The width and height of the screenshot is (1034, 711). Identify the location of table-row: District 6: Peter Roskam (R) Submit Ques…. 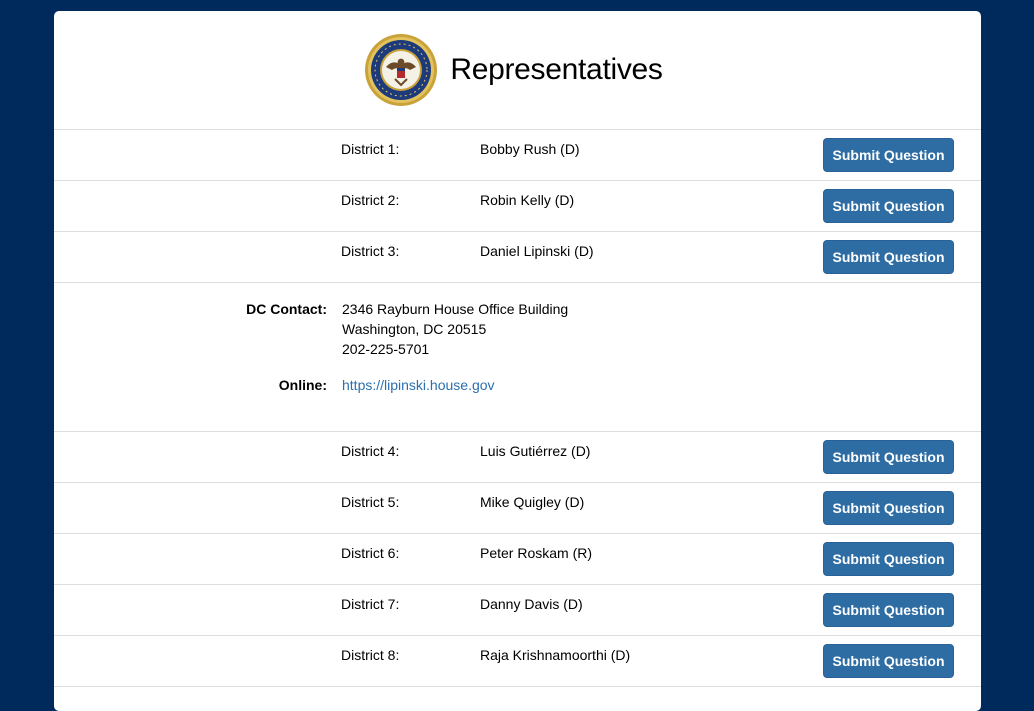
(517, 559).